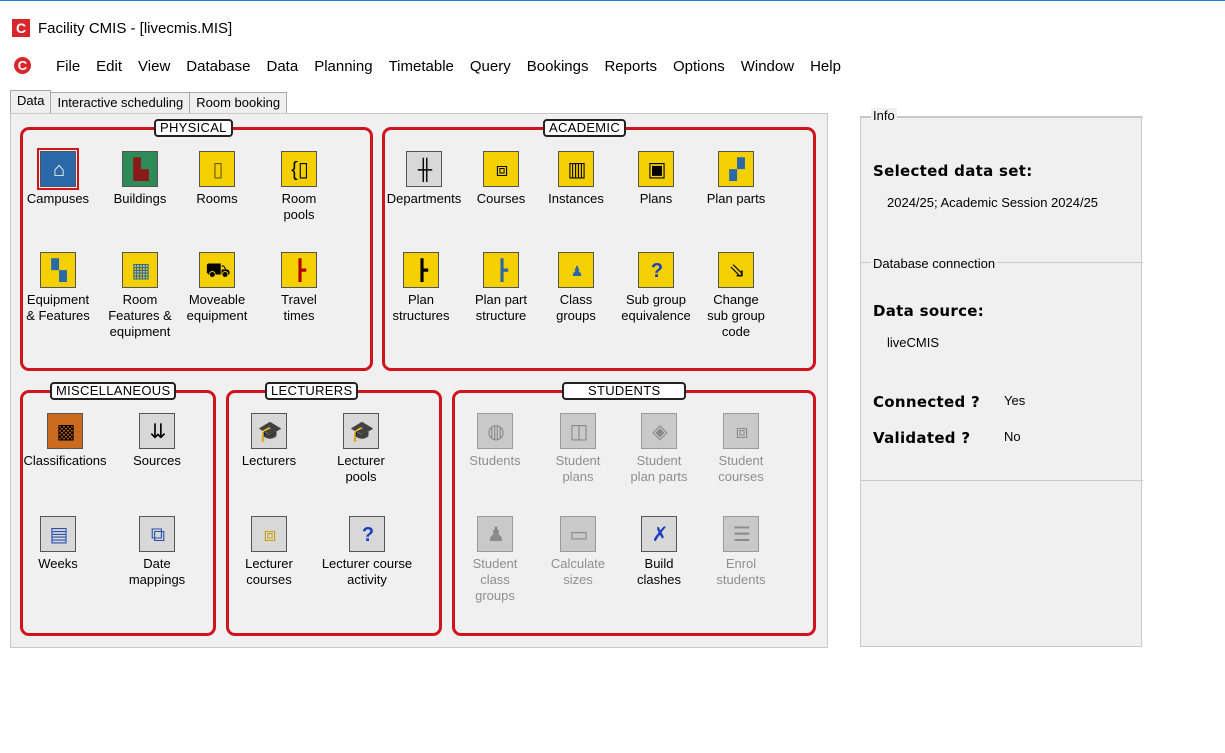 The width and height of the screenshot is (1225, 753). Describe the element at coordinates (501, 169) in the screenshot. I see `courses-cube-icon: ⧈` at that location.